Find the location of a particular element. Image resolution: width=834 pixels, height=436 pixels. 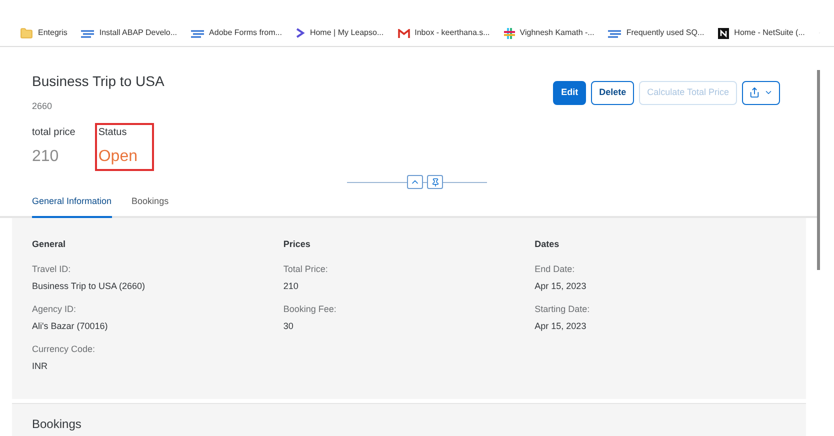

field-label: Booking Fee: is located at coordinates (310, 309).